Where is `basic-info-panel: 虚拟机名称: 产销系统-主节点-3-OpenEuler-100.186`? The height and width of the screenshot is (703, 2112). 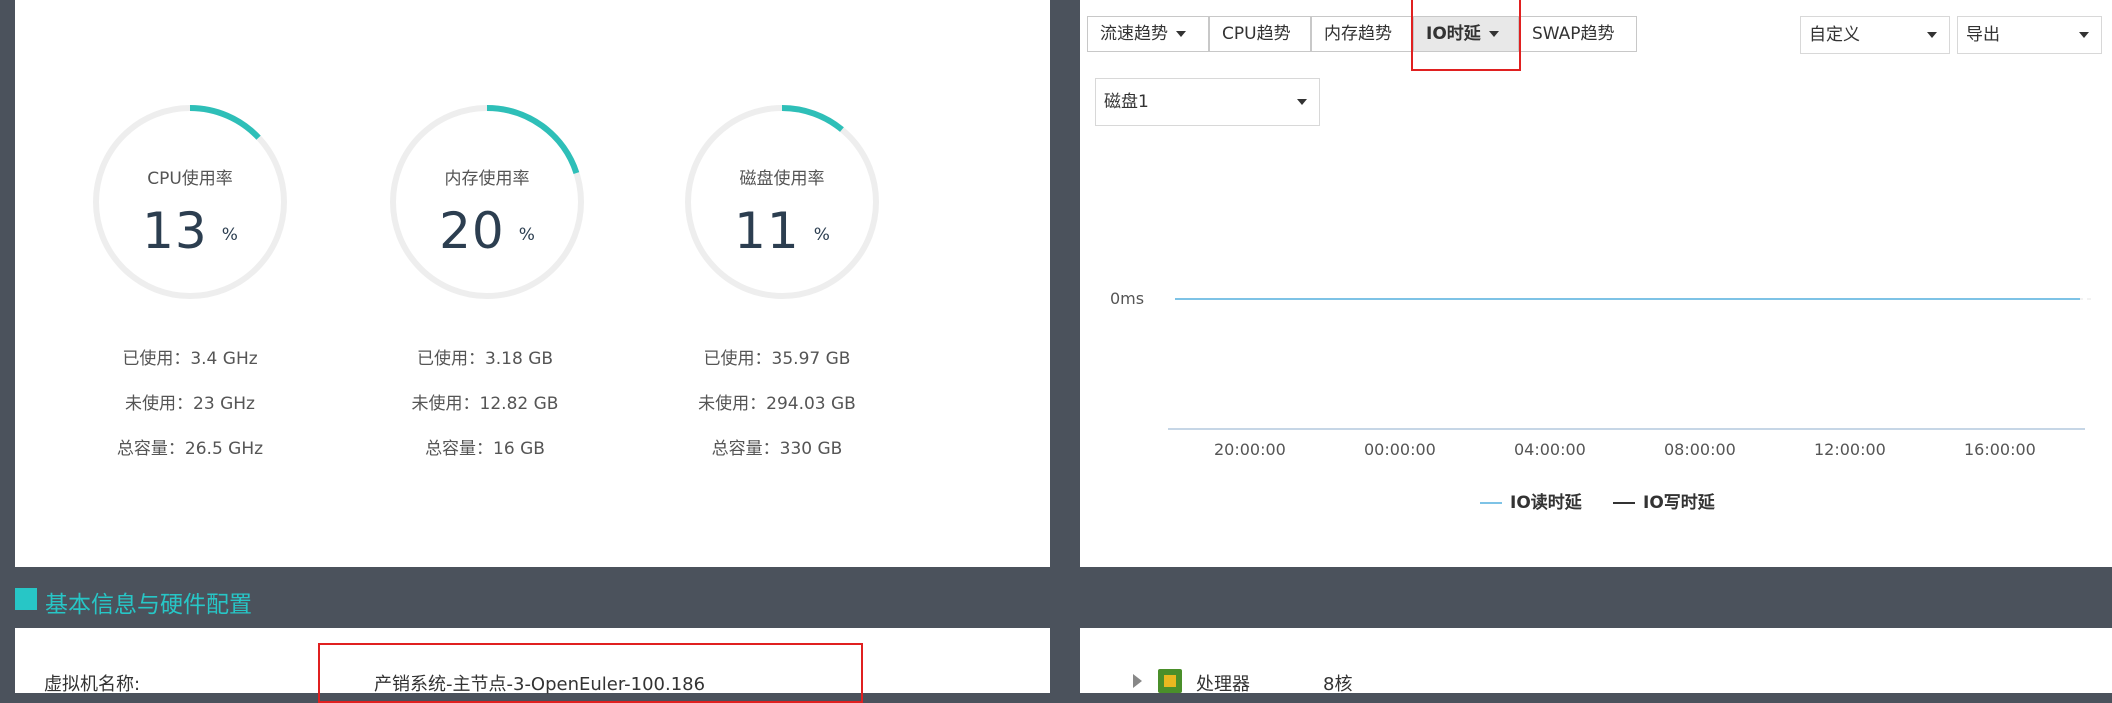 basic-info-panel: 虚拟机名称: 产销系统-主节点-3-OpenEuler-100.186 is located at coordinates (532, 665).